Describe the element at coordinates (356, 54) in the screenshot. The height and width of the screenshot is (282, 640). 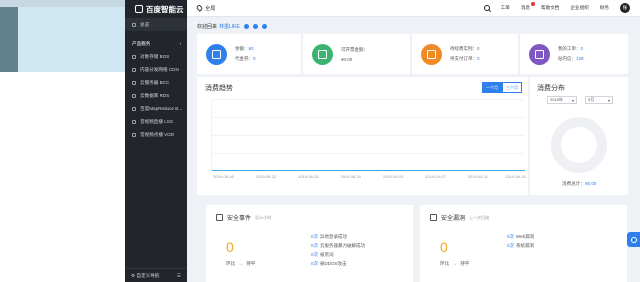
I see `stat-card-invoice: 可开票金额： ¥0.00` at that location.